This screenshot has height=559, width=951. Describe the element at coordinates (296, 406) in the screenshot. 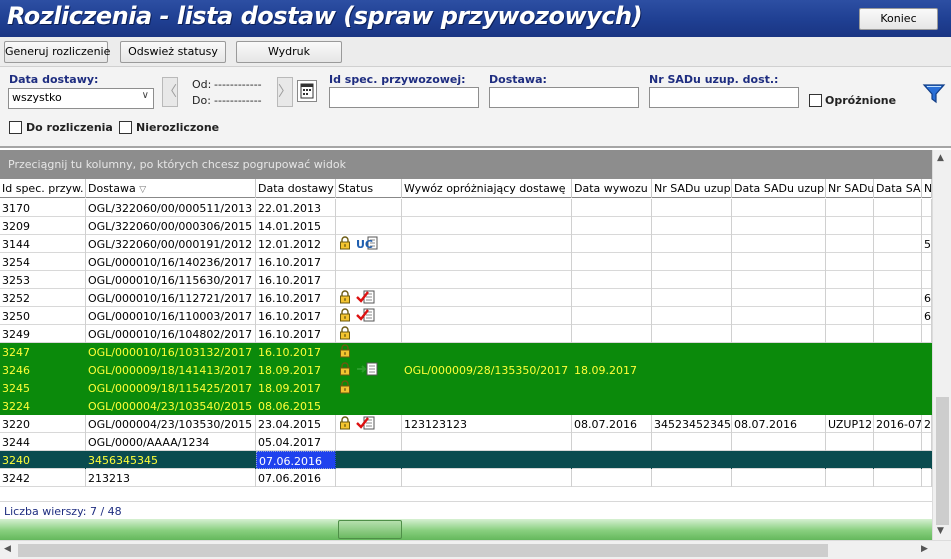

I see `cell-date: 08.06.2015` at that location.